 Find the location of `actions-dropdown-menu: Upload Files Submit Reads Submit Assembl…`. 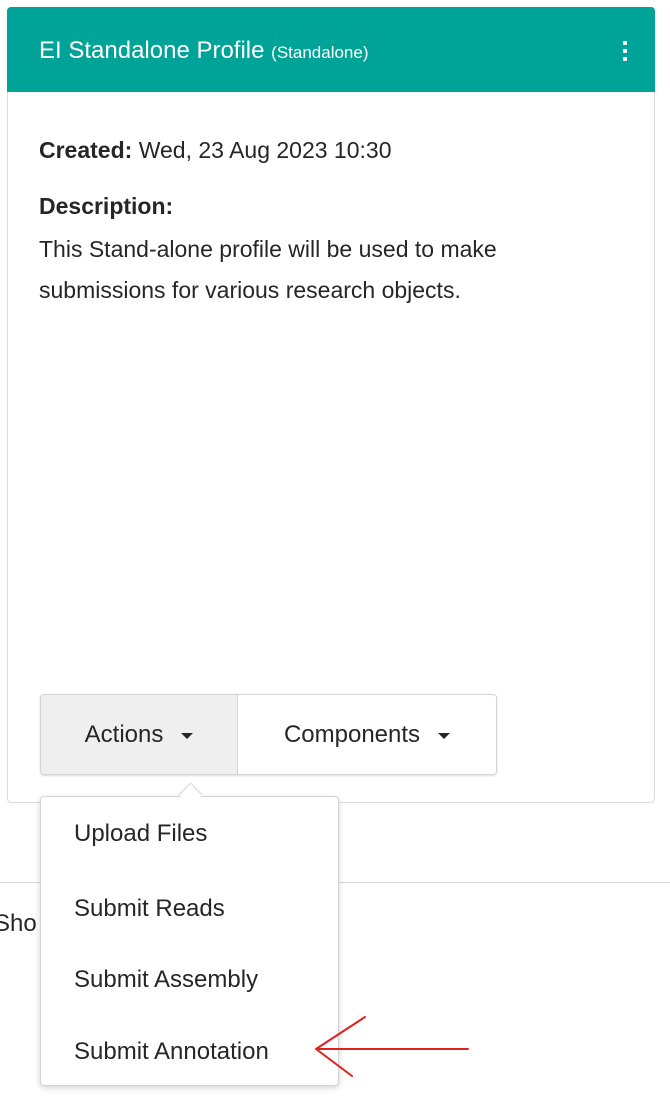

actions-dropdown-menu: Upload Files Submit Reads Submit Assembl… is located at coordinates (189, 934).